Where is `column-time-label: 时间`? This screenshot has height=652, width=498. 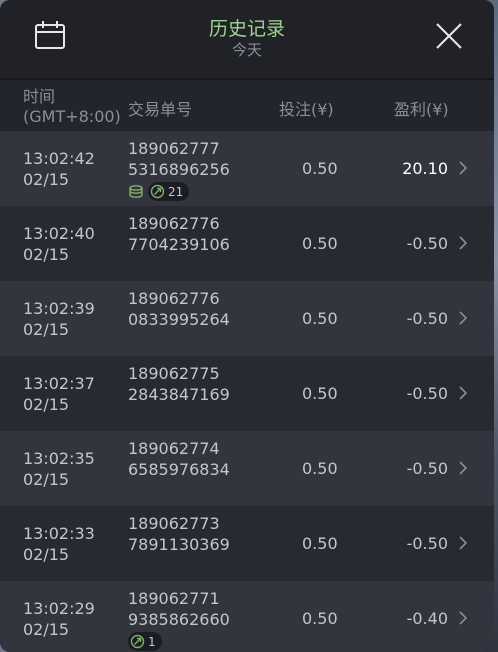
column-time-label: 时间 is located at coordinates (39, 96).